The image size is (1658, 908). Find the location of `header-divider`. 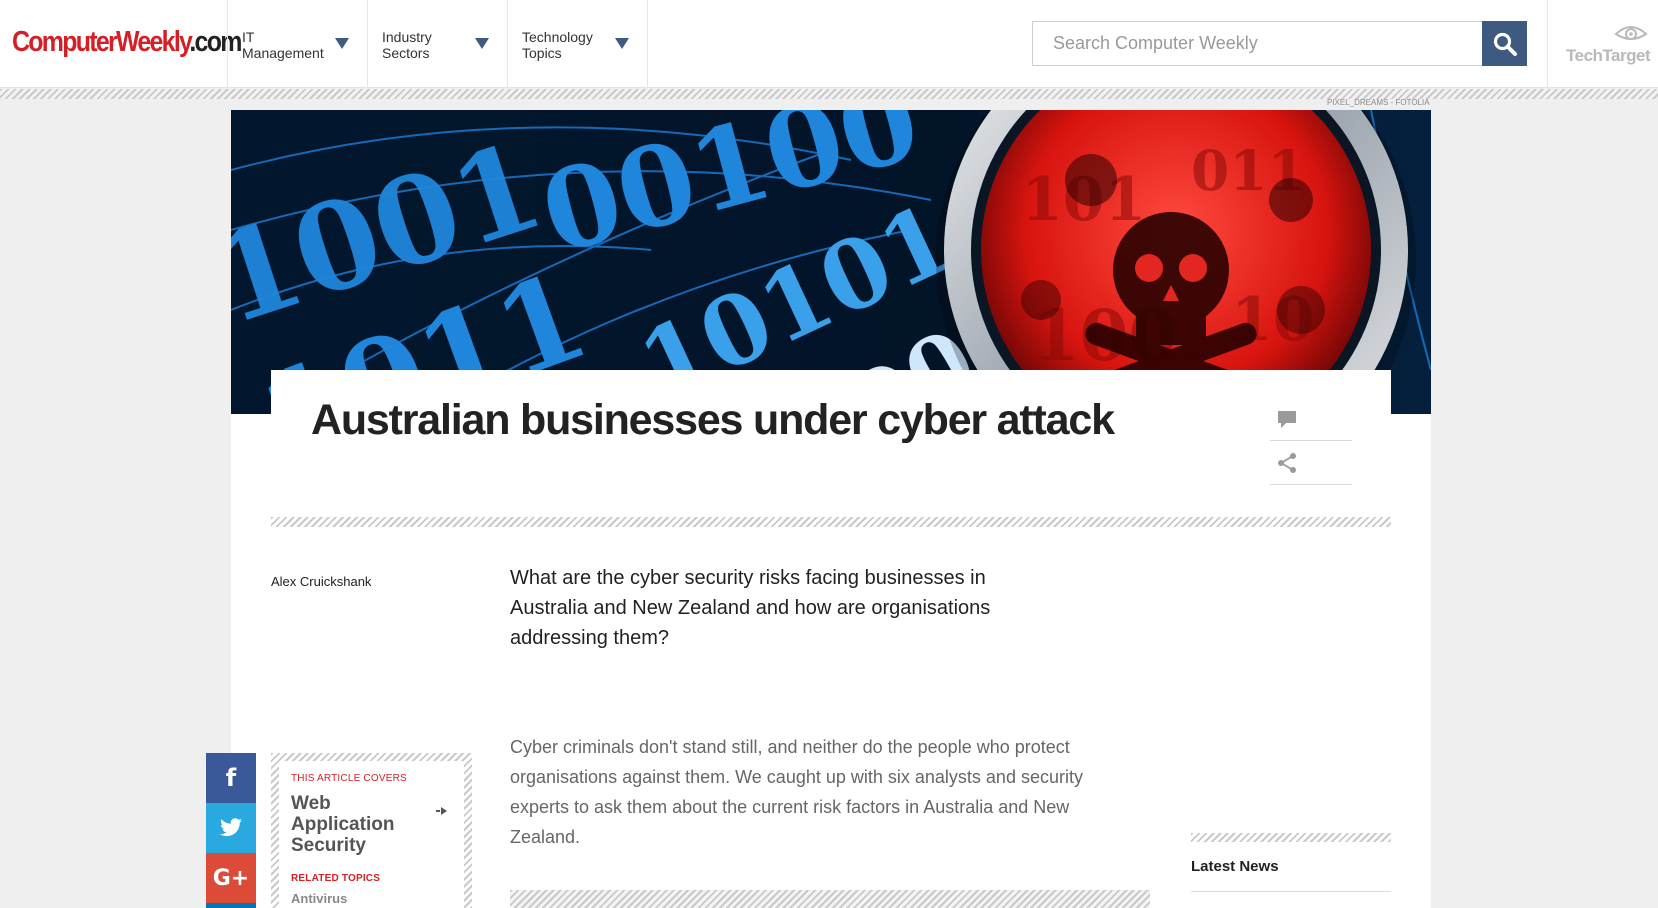

header-divider is located at coordinates (1547, 44).